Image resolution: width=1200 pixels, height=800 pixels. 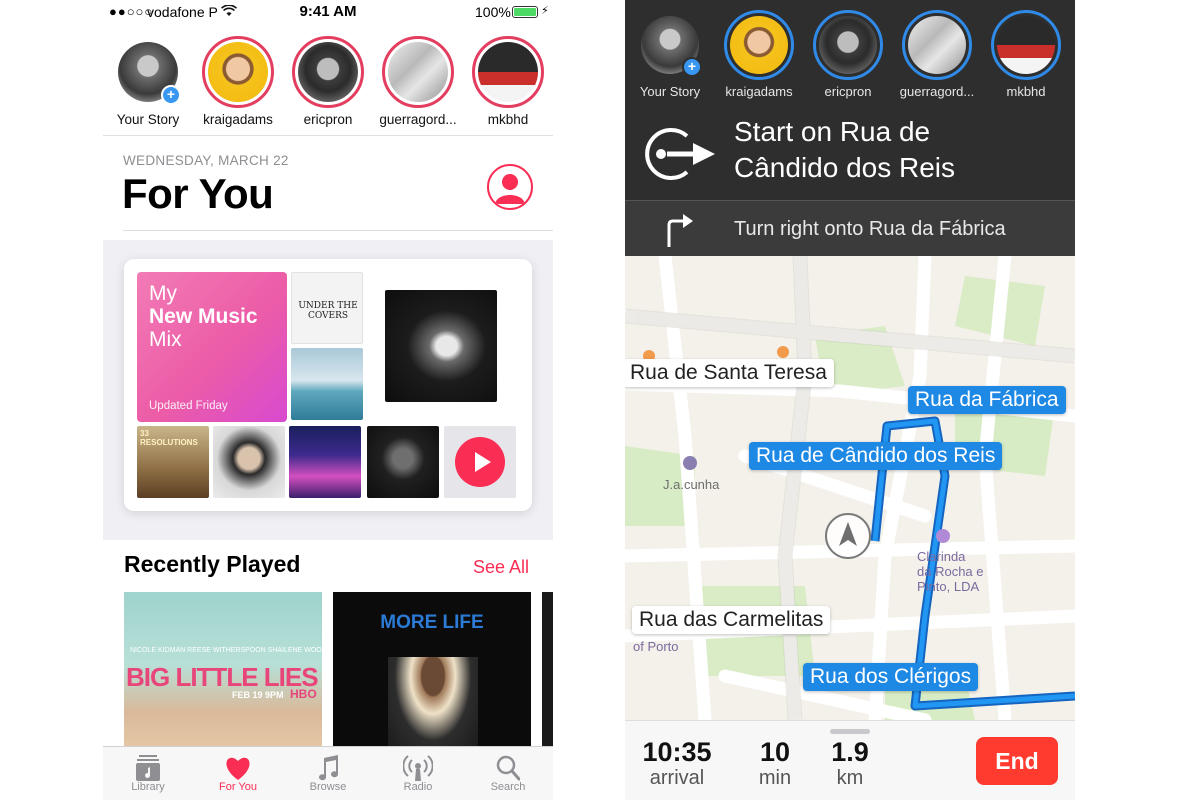 What do you see at coordinates (870, 229) in the screenshot?
I see `next-instruction-text: Turn right onto Rua da Fábrica` at bounding box center [870, 229].